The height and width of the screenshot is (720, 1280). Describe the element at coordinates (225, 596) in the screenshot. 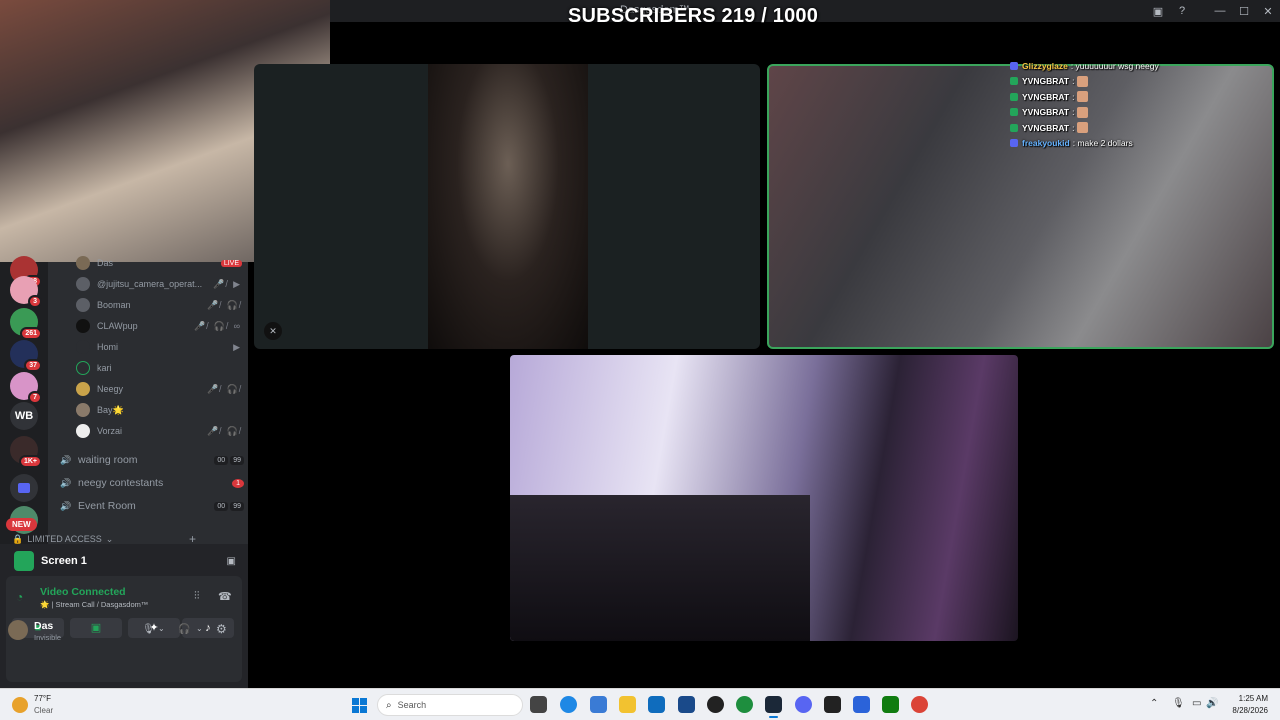

I see `disconnect-icon: ☎` at that location.